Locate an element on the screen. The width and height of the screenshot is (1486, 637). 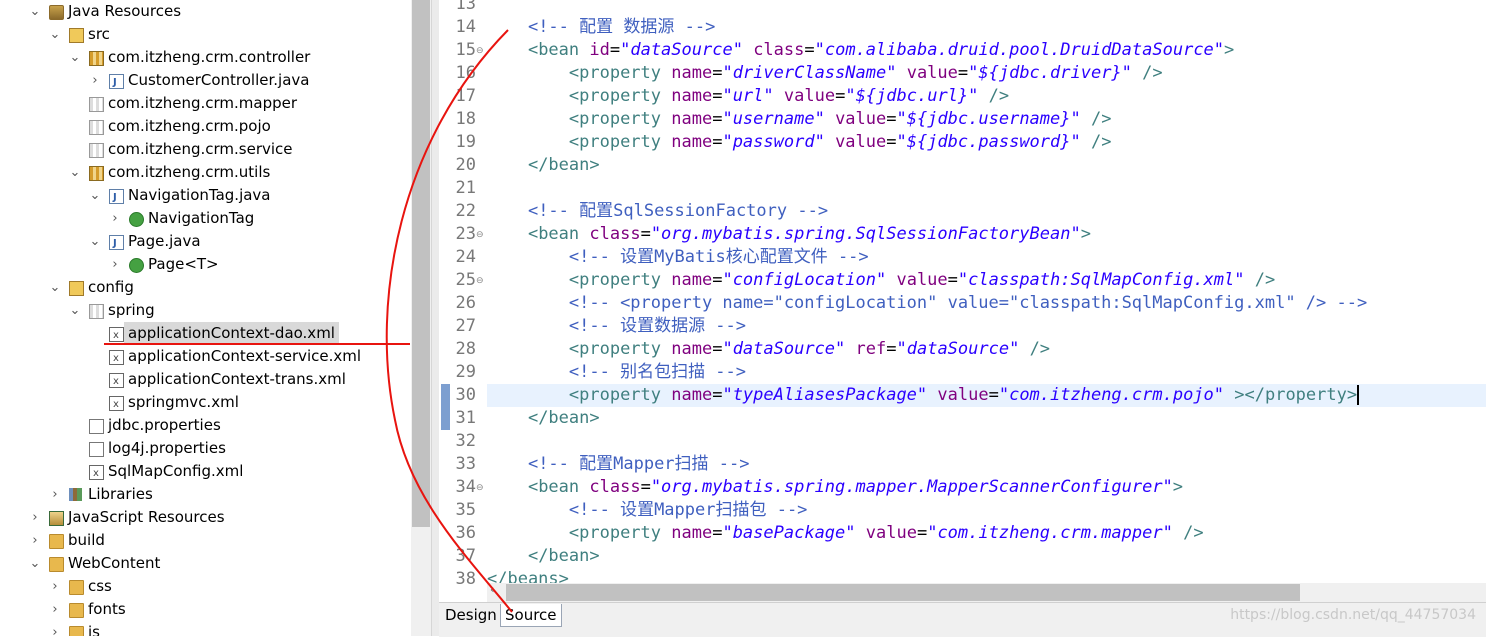
tree-item: › CustomerController.java is located at coordinates (205, 81).